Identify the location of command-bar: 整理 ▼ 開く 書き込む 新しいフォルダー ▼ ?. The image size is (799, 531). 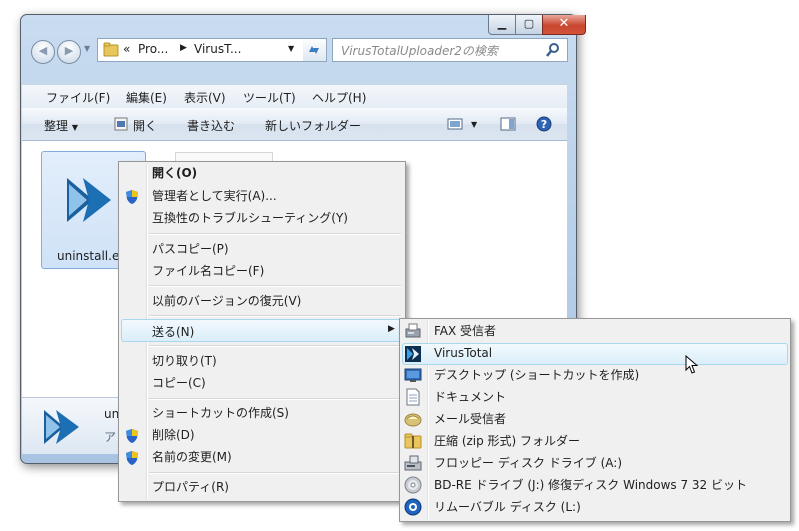
(294, 124).